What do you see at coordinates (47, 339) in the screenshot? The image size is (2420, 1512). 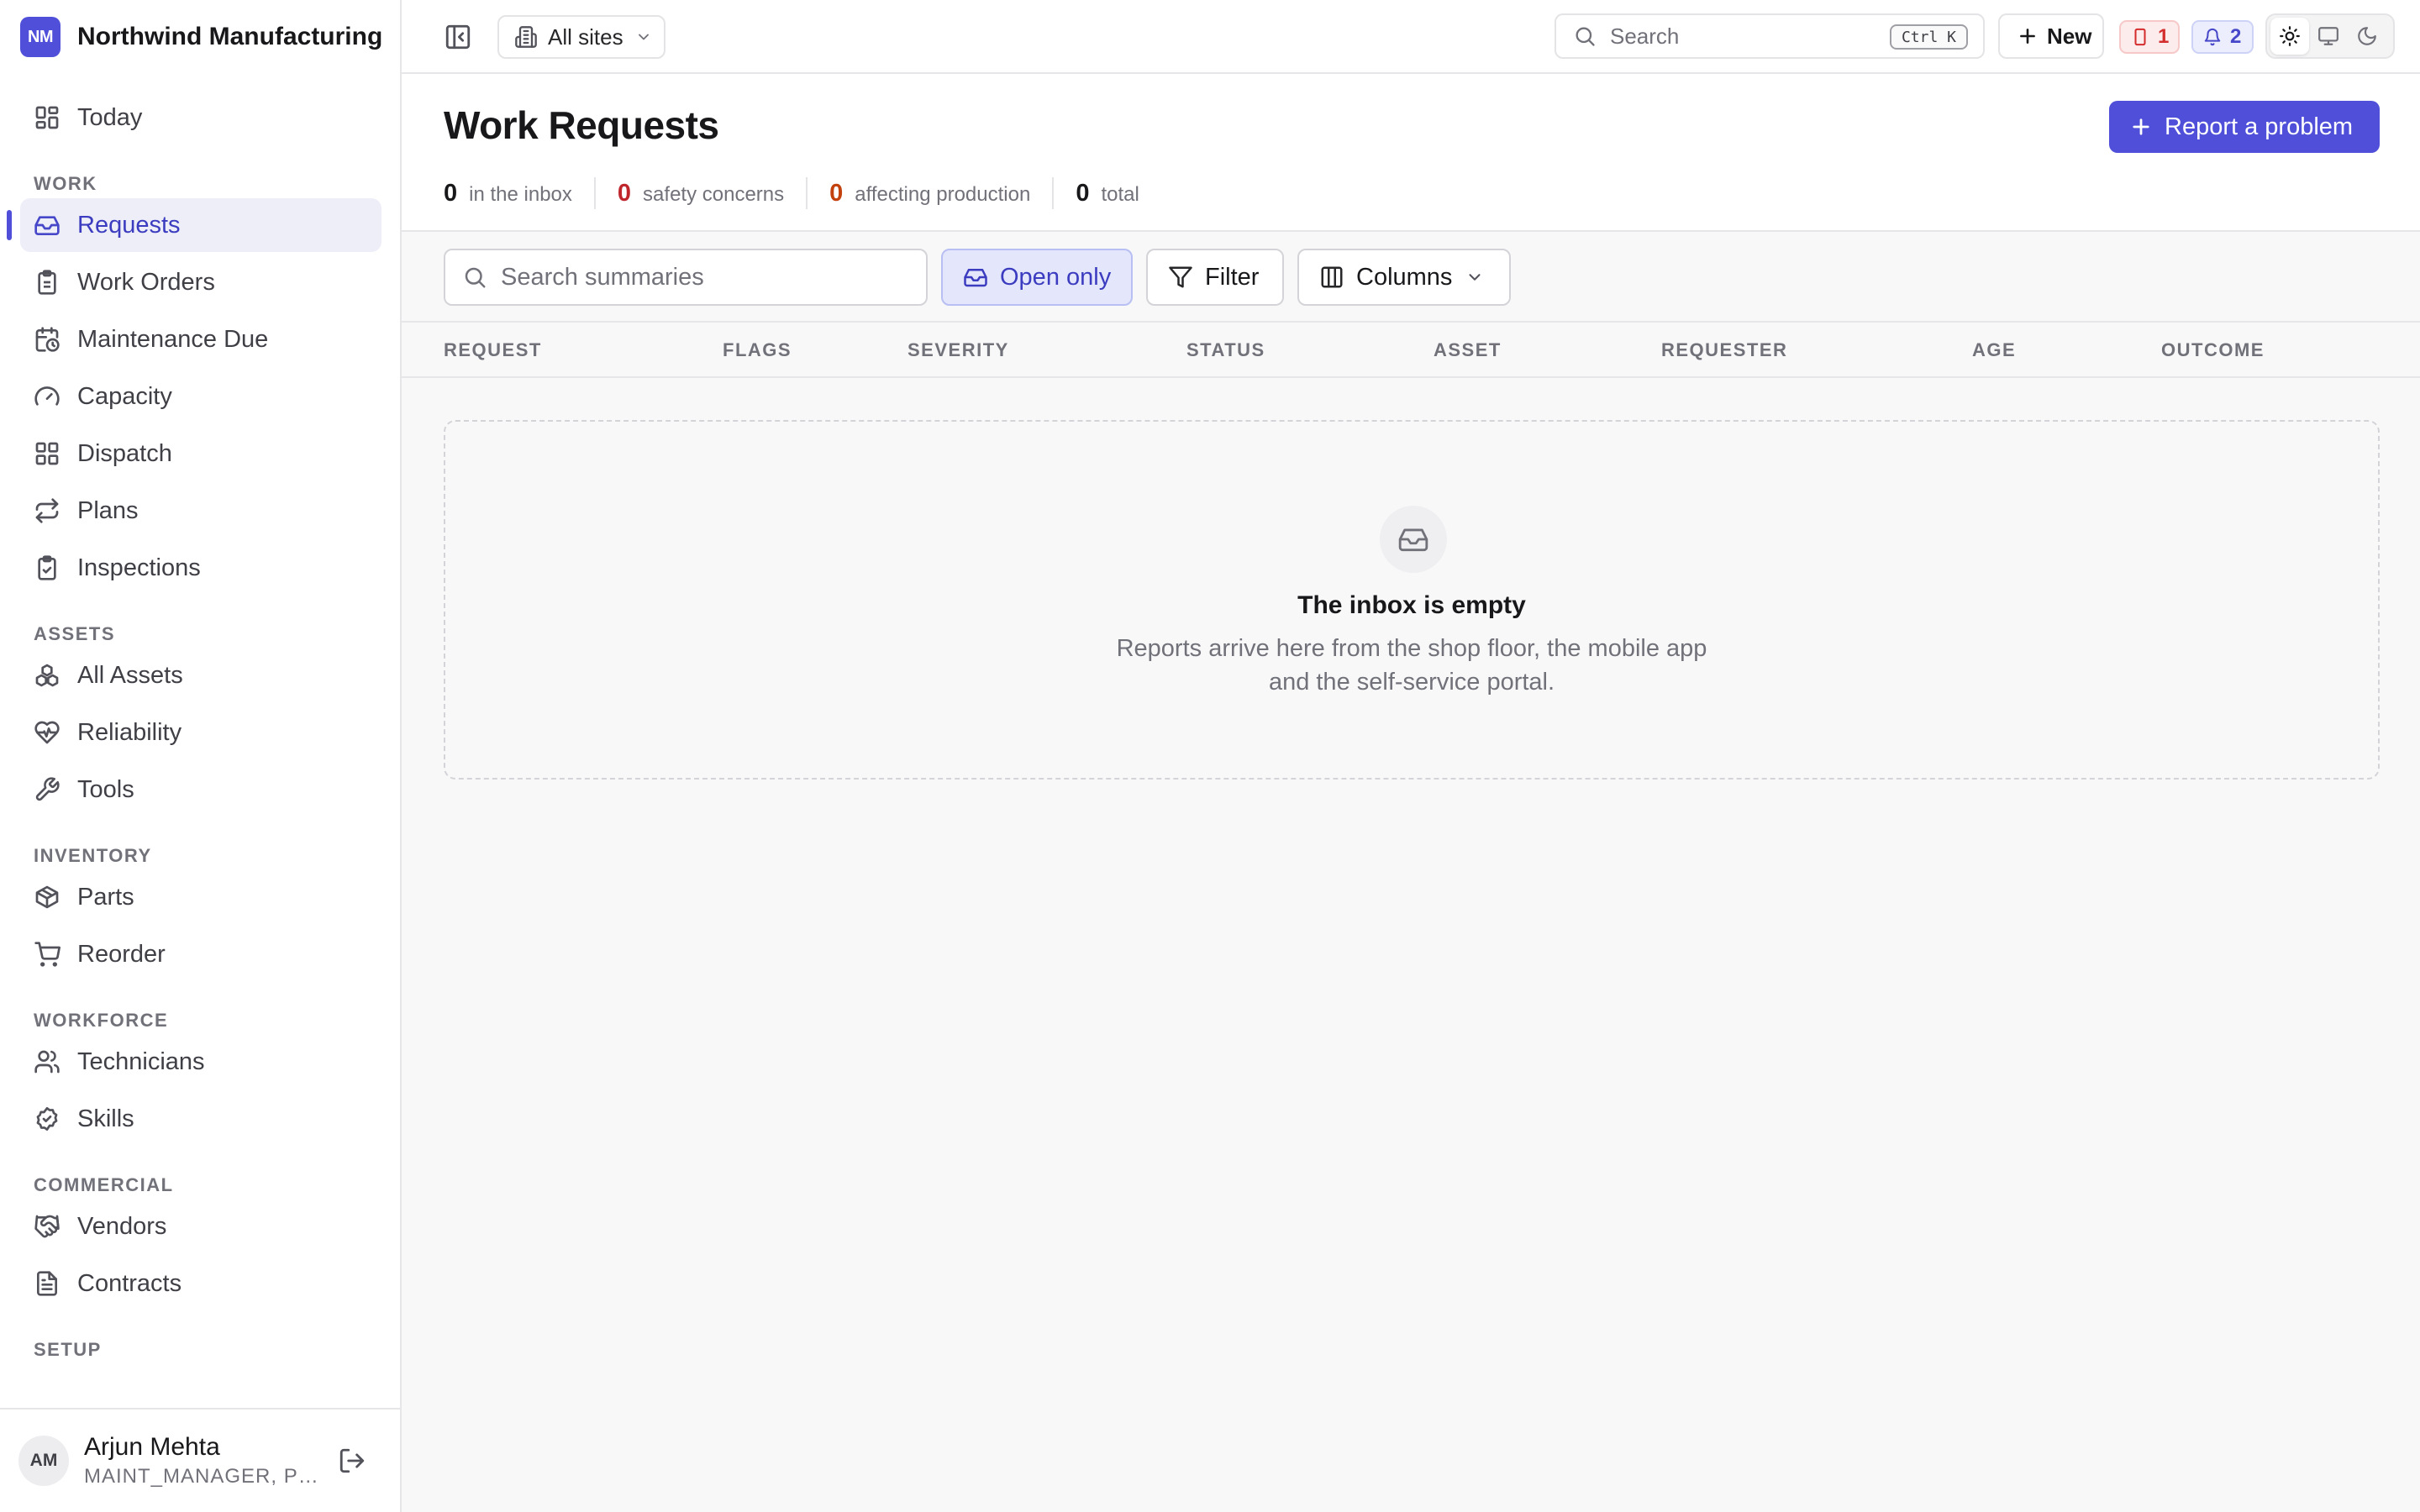 I see `calendar-clock-icon` at bounding box center [47, 339].